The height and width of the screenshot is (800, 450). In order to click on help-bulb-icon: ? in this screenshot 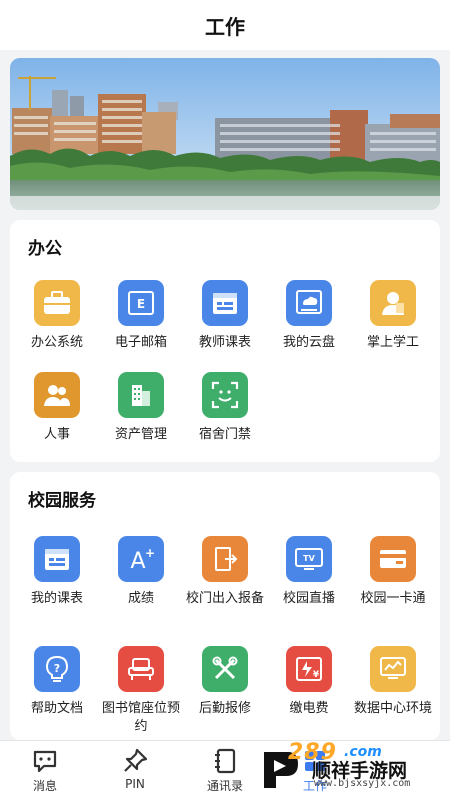, I will do `click(57, 669)`.